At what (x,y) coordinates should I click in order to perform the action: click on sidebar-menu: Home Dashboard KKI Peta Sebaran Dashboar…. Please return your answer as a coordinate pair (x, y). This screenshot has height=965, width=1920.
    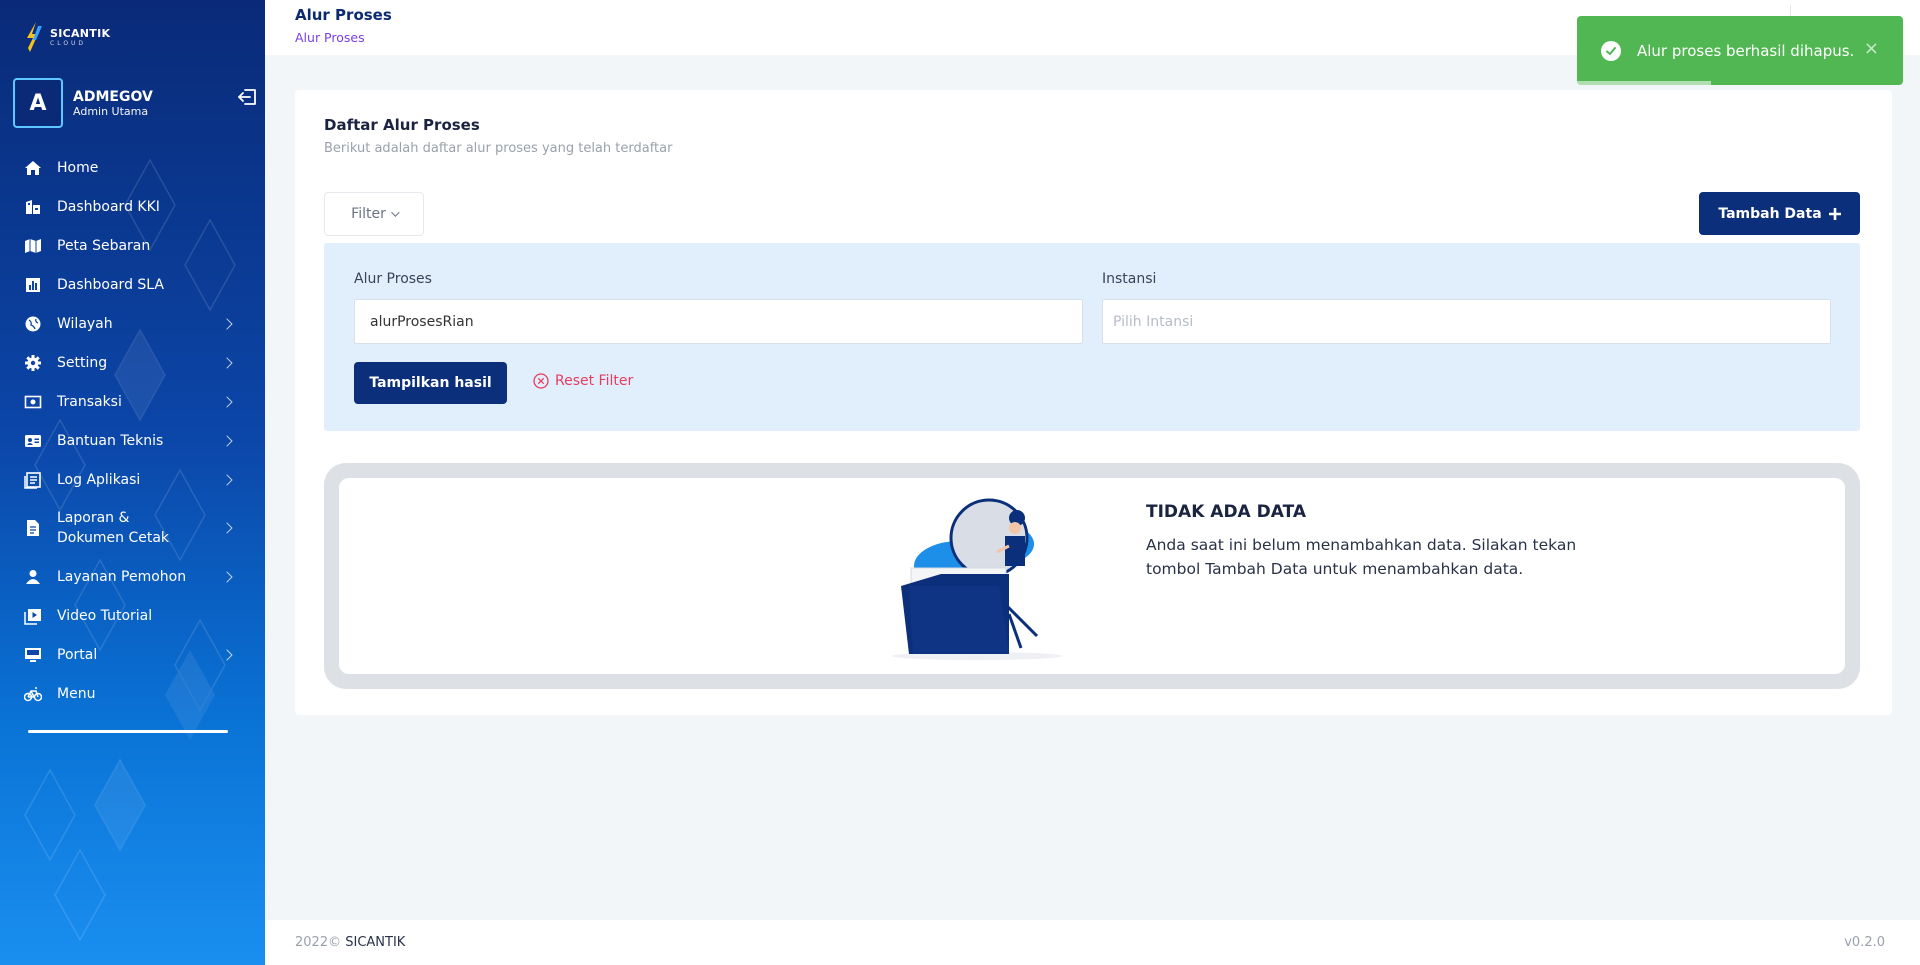
    Looking at the image, I should click on (132, 430).